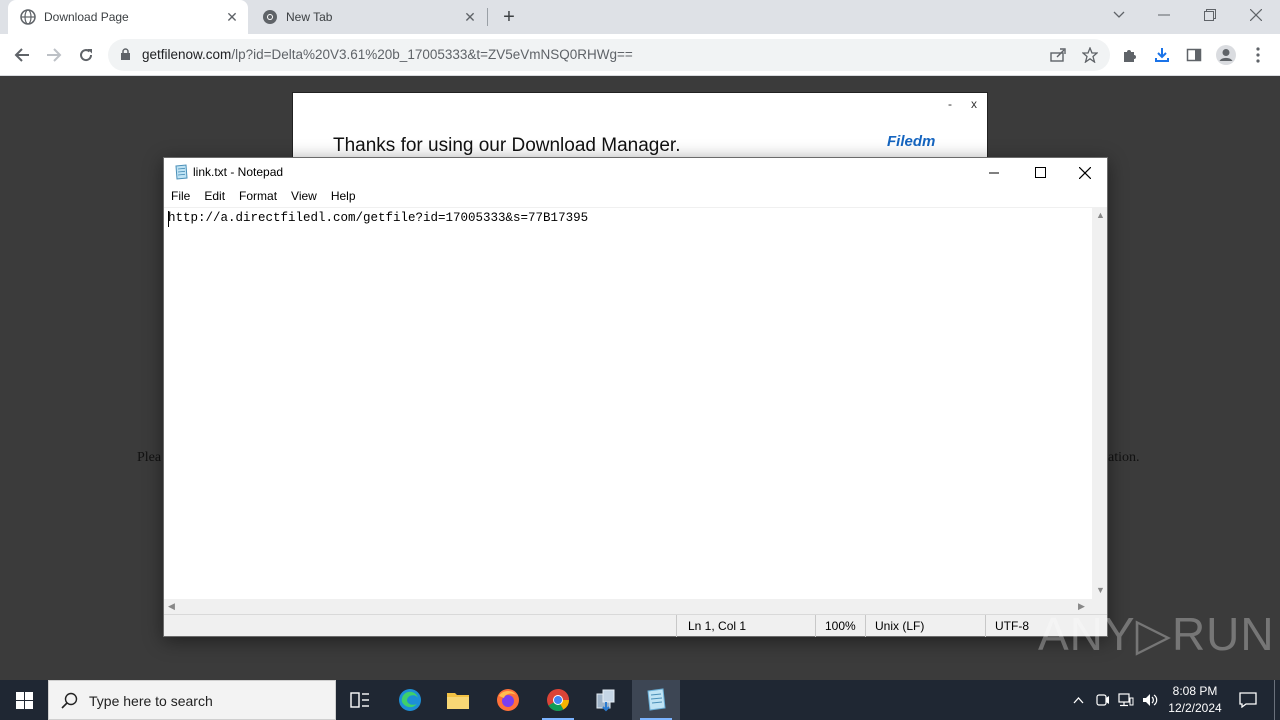  What do you see at coordinates (54, 55) in the screenshot?
I see `forward-icon` at bounding box center [54, 55].